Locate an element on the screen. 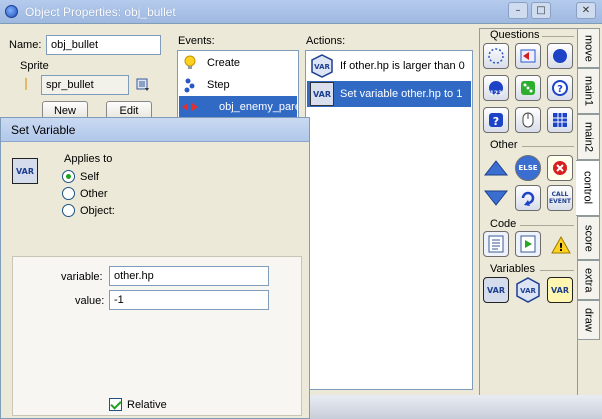 This screenshot has height=419, width=602. var-test-icon: VAR is located at coordinates (322, 66).